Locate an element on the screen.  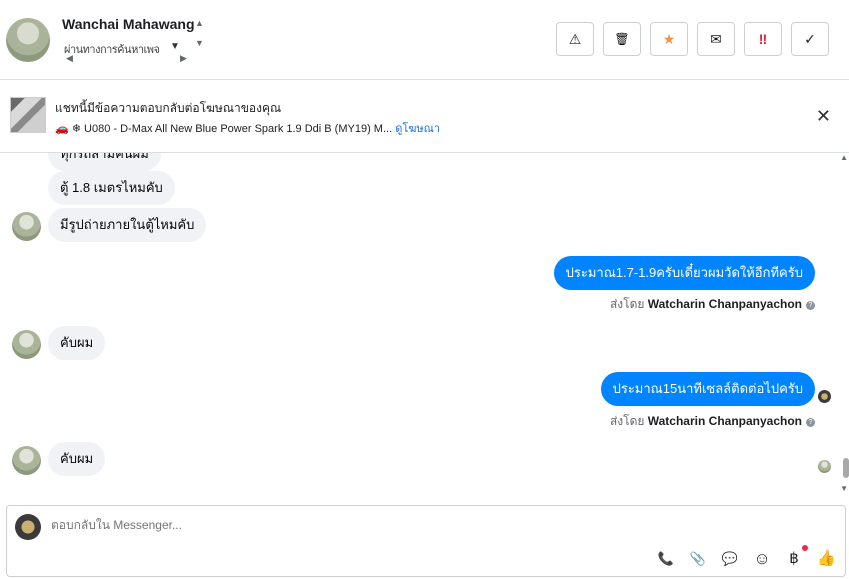
check-icon: ✓ is located at coordinates (810, 38).